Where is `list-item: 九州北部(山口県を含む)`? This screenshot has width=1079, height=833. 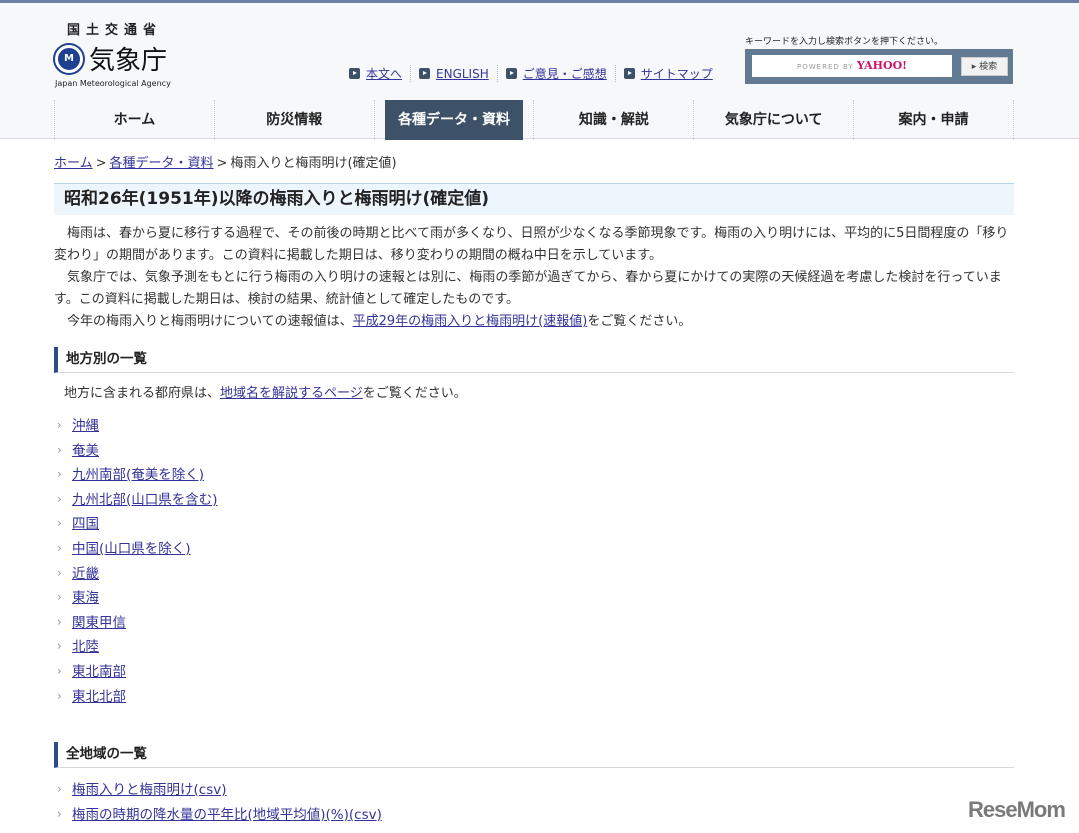
list-item: 九州北部(山口県を含む) is located at coordinates (534, 500).